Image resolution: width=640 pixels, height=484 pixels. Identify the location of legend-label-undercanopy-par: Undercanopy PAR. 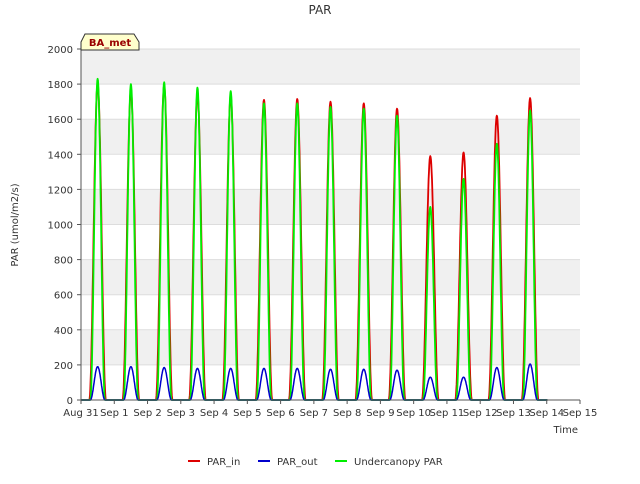
(398, 462).